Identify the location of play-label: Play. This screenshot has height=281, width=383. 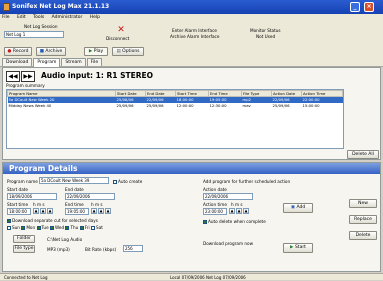
(98, 51).